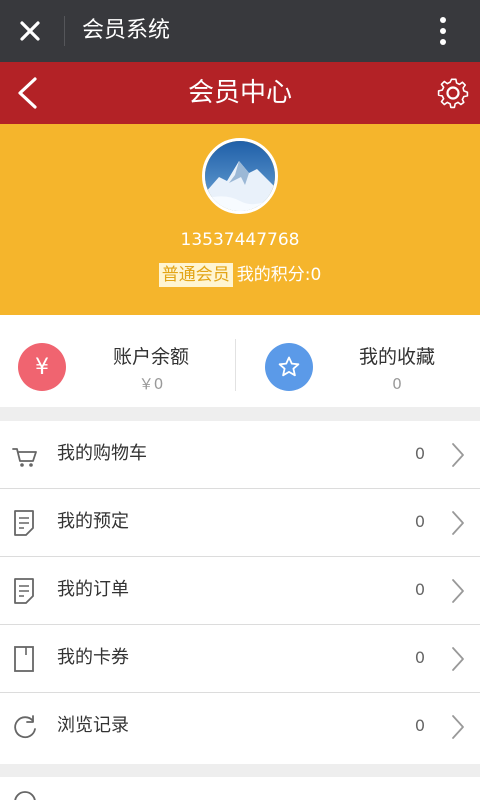 Image resolution: width=480 pixels, height=800 pixels. Describe the element at coordinates (93, 589) in the screenshot. I see `menu-item-label: 我的订单` at that location.